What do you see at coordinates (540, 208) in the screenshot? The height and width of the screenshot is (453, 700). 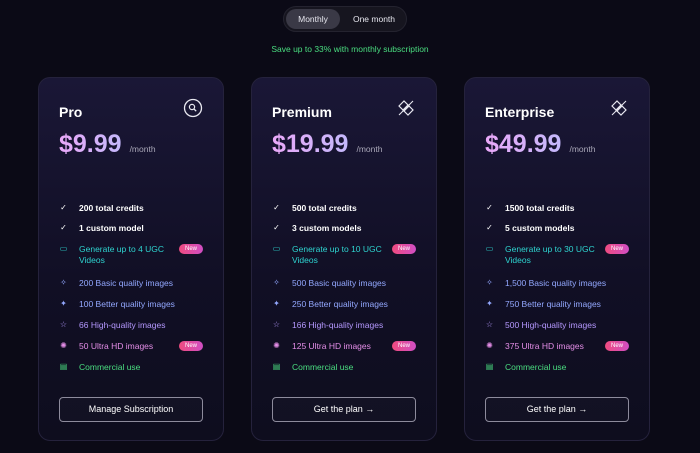 I see `feature-text: 1500 total credits` at bounding box center [540, 208].